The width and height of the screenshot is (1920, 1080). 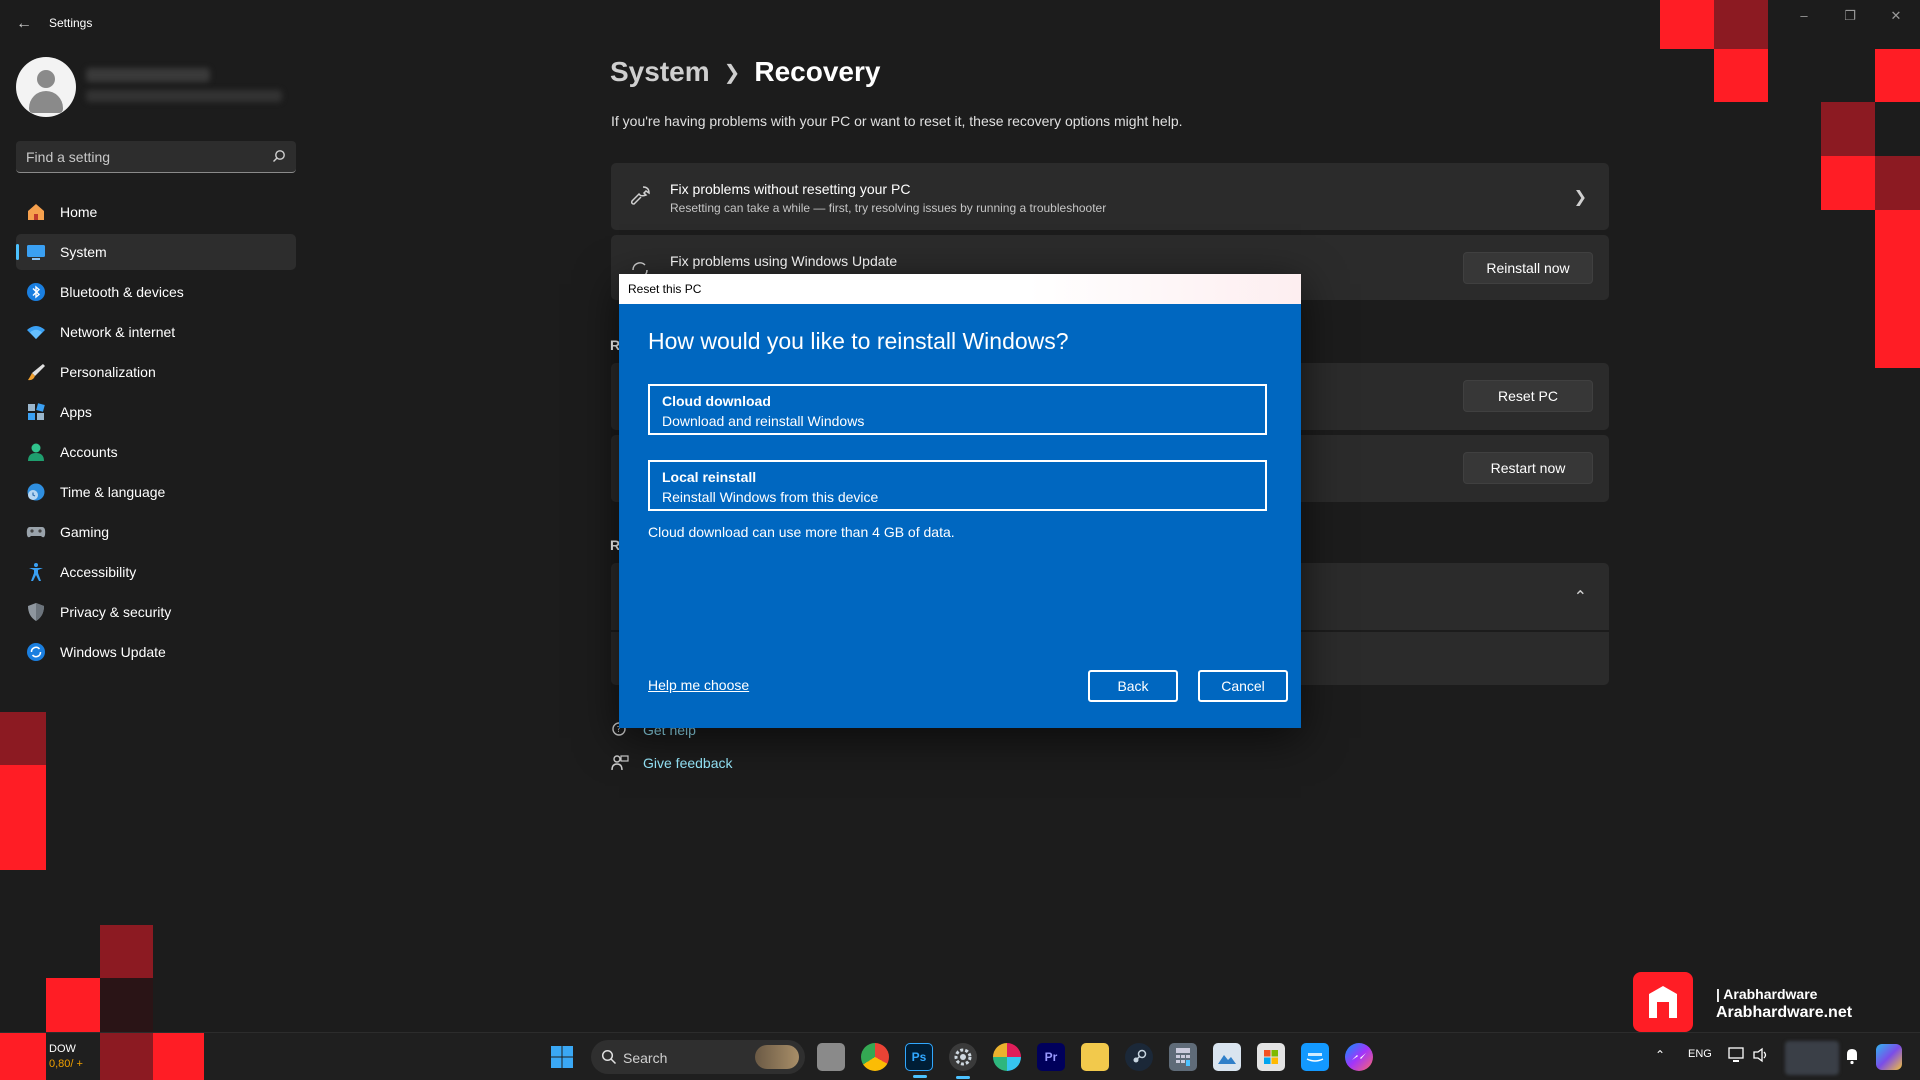 What do you see at coordinates (1227, 1057) in the screenshot?
I see `photos-icon` at bounding box center [1227, 1057].